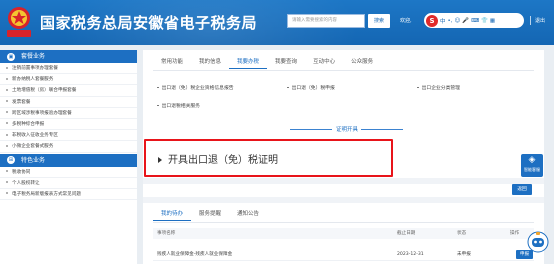 The image size is (554, 264). What do you see at coordinates (68, 125) in the screenshot?
I see `sidebar-item: 多税种综合申报` at bounding box center [68, 125].